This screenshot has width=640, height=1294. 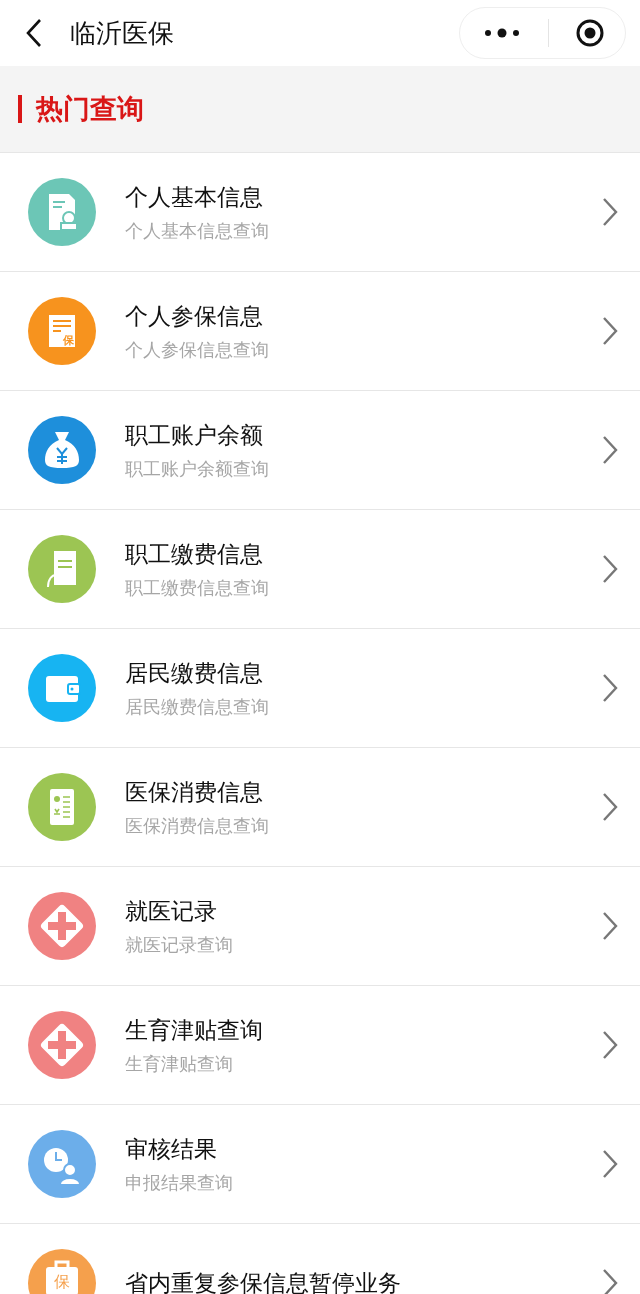 I want to click on item-subtitle: 职工缴费信息查询, so click(x=197, y=587).